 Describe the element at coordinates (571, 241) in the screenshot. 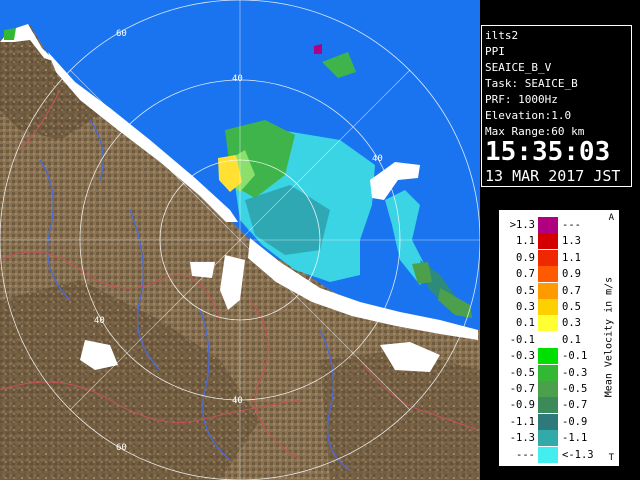

I see `legend-row-right-value: 1.3` at that location.